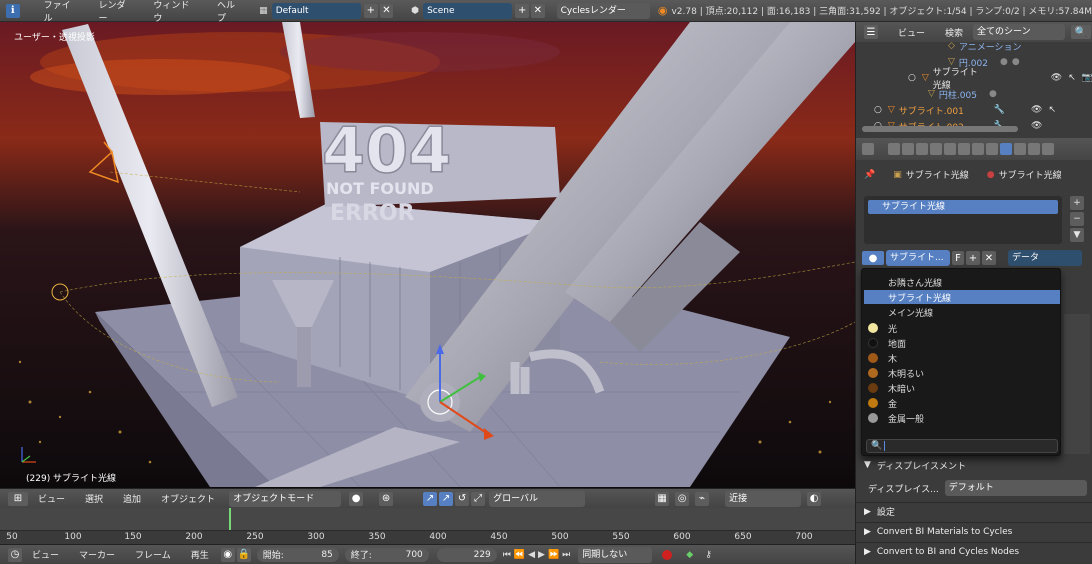 This screenshot has width=1092, height=564. Describe the element at coordinates (230, 12) in the screenshot. I see `menu-help: ヘルプ` at that location.